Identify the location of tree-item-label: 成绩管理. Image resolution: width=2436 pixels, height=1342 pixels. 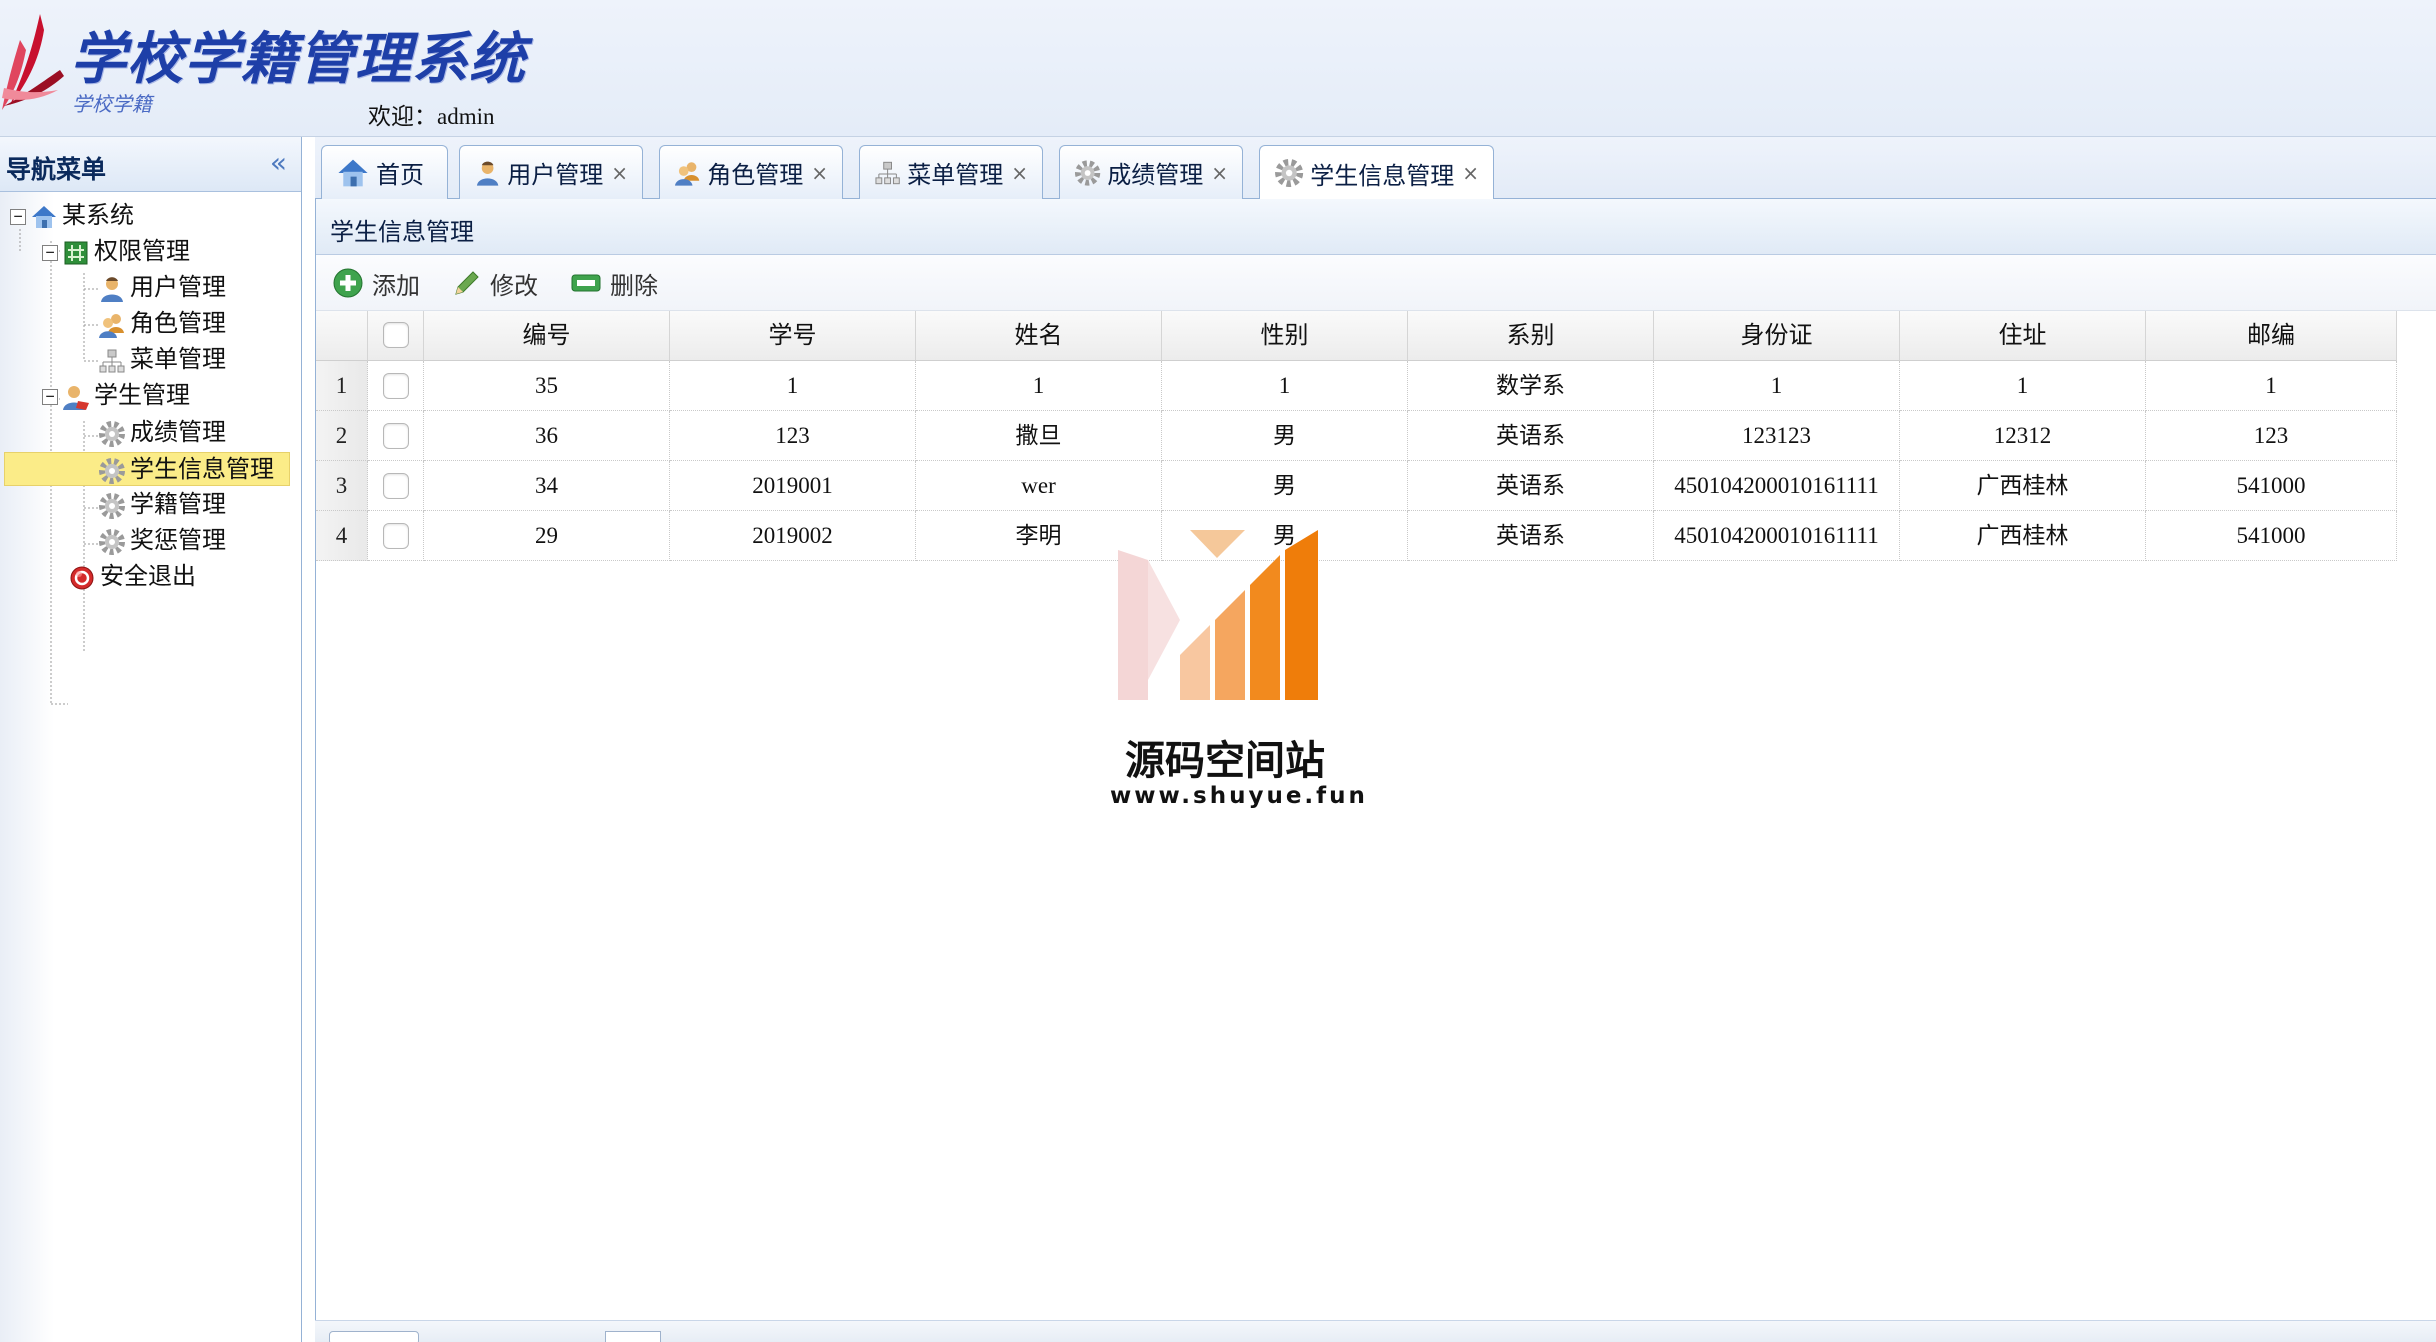
(178, 433).